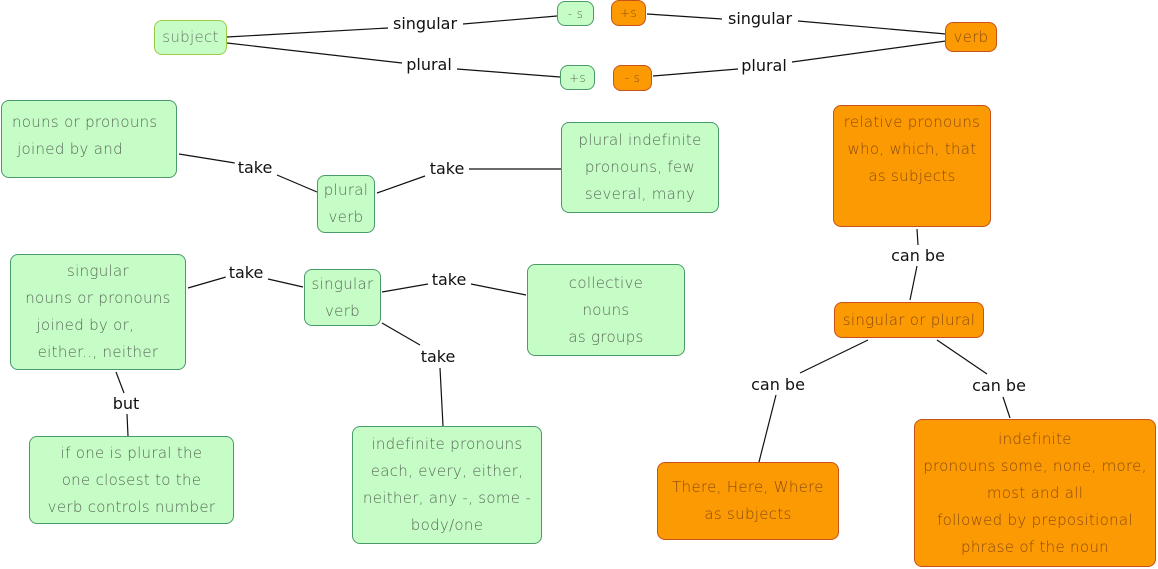  I want to click on node-text: neither, any -, some -, so click(447, 498).